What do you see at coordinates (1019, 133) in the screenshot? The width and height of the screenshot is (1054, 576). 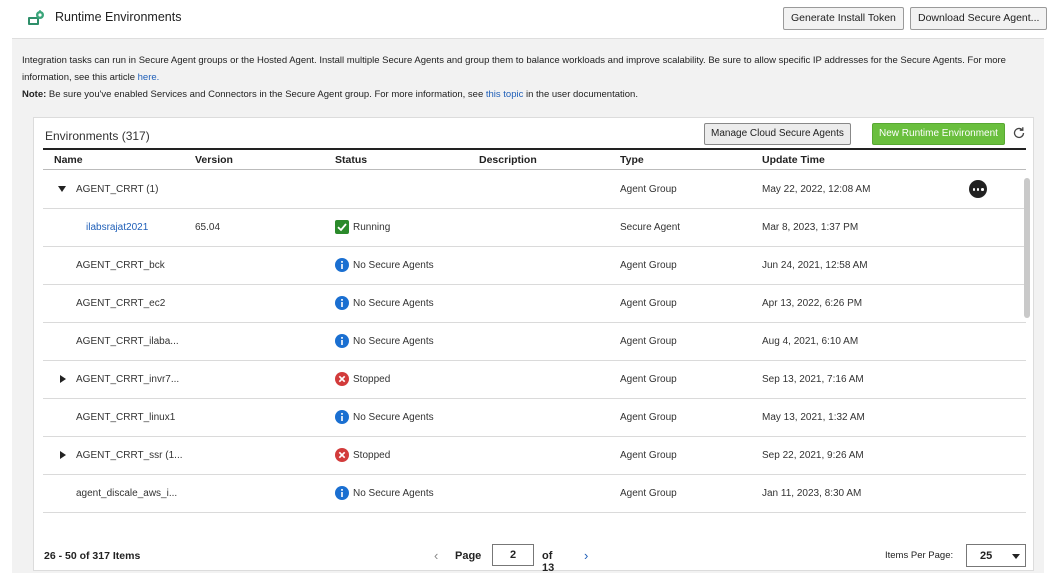 I see `refresh-icon` at bounding box center [1019, 133].